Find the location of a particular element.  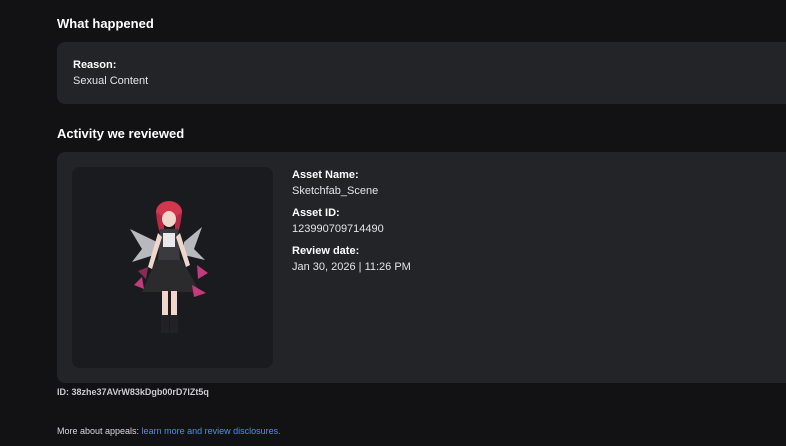

what-happened-heading: What happened is located at coordinates (105, 23).